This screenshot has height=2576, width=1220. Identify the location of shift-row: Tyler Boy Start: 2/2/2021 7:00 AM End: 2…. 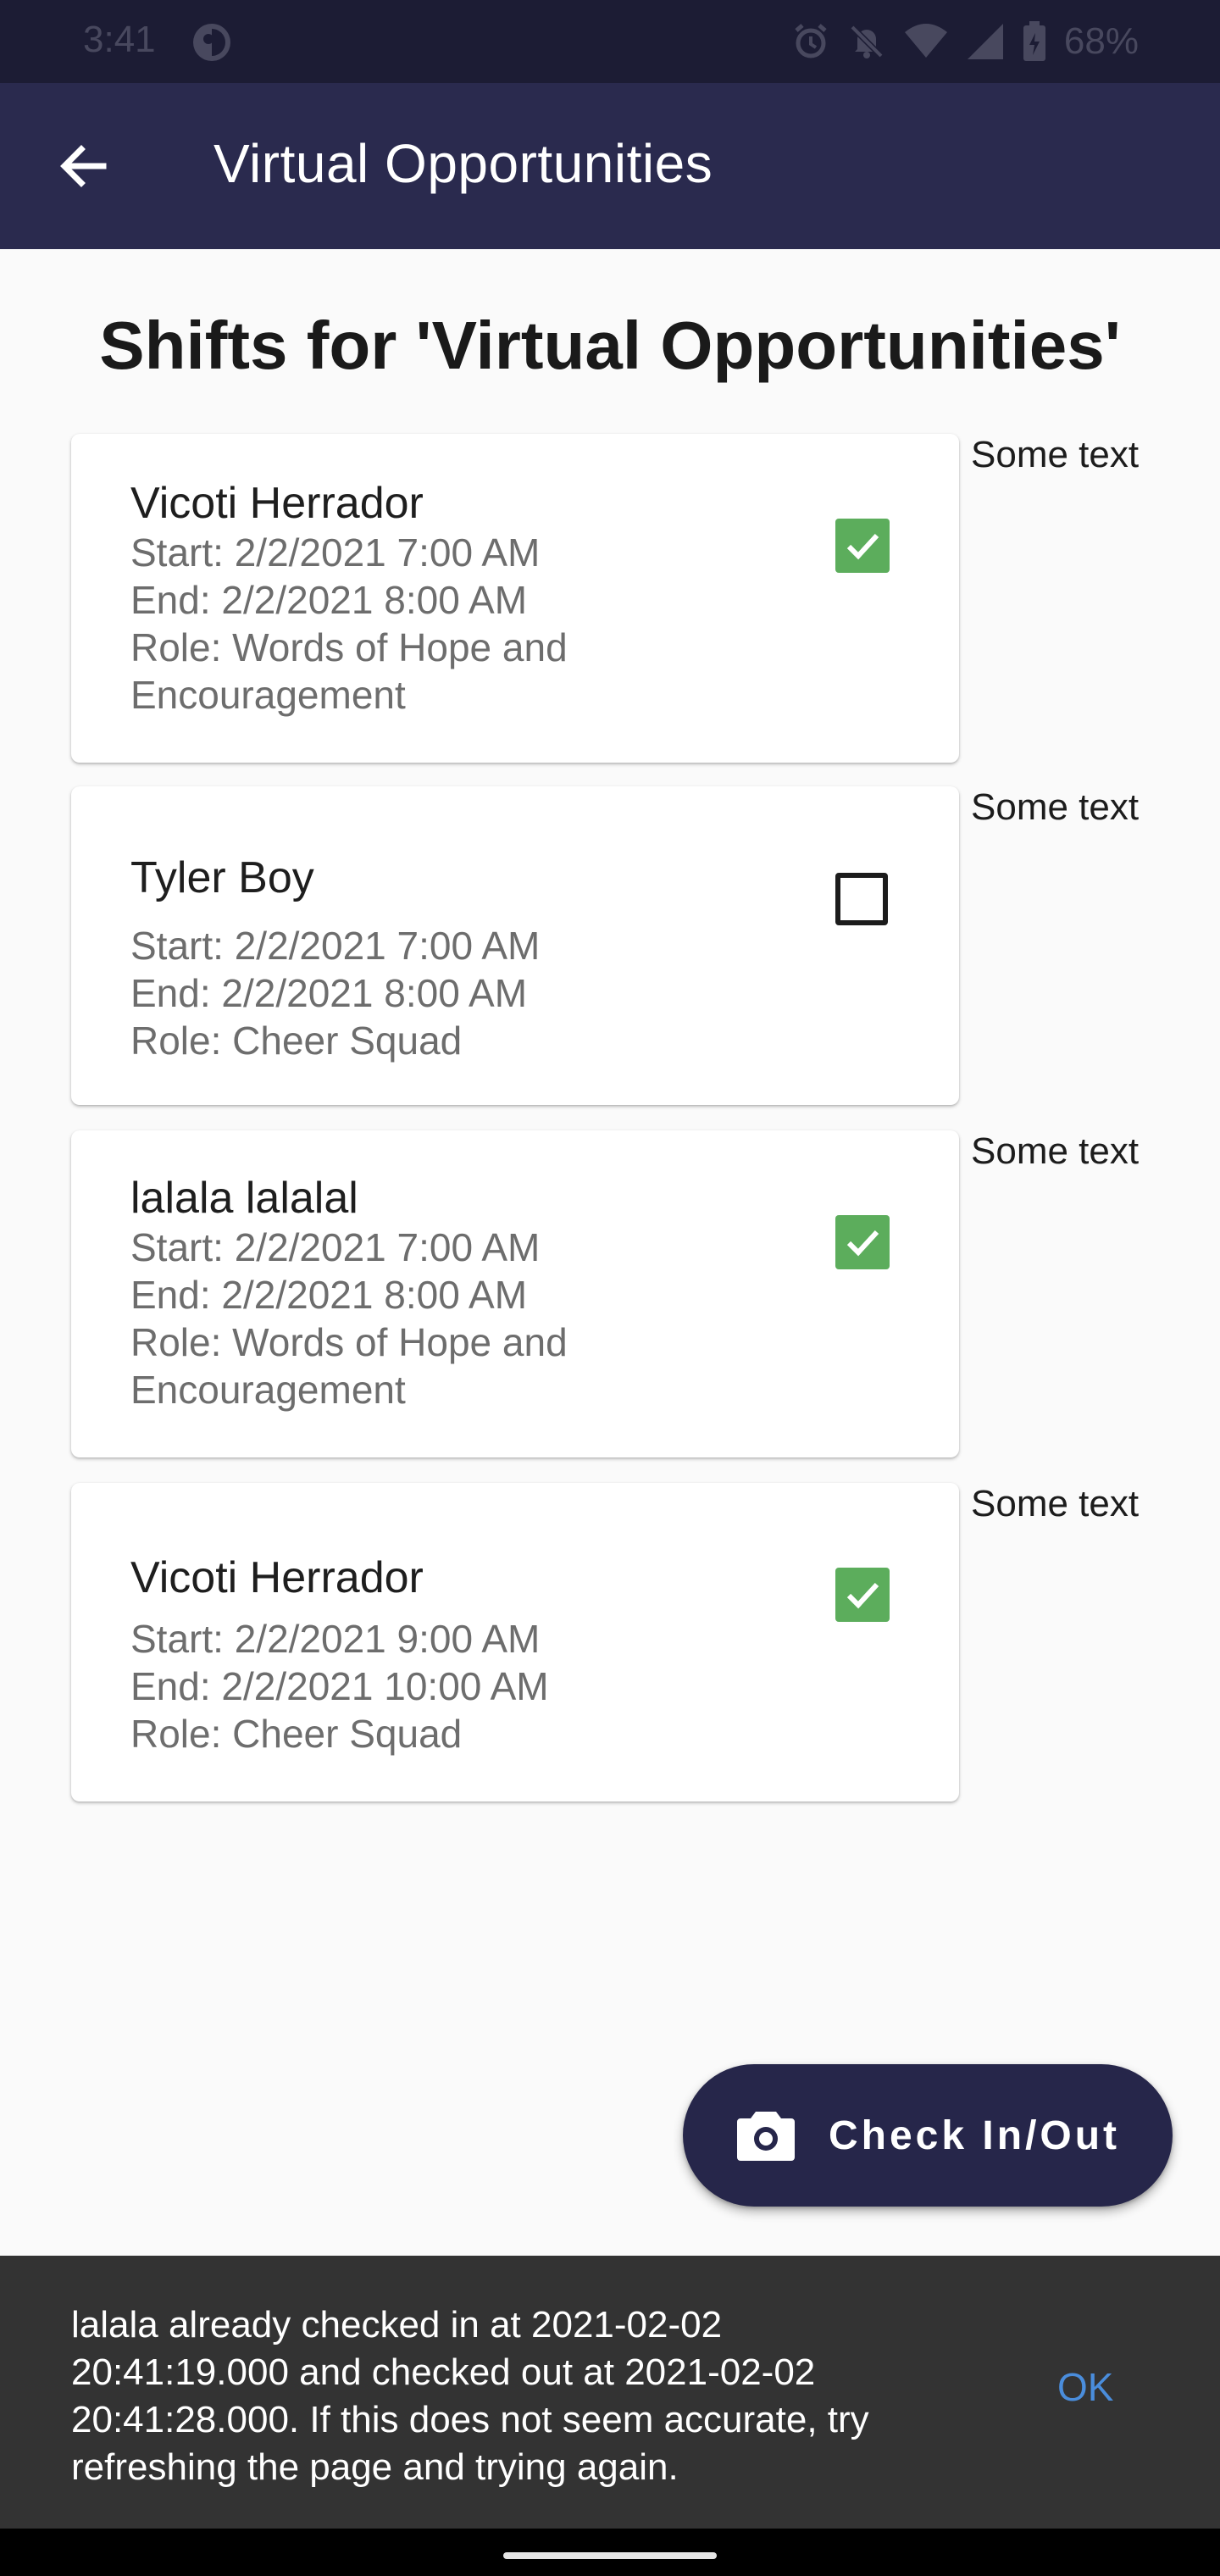
(617, 945).